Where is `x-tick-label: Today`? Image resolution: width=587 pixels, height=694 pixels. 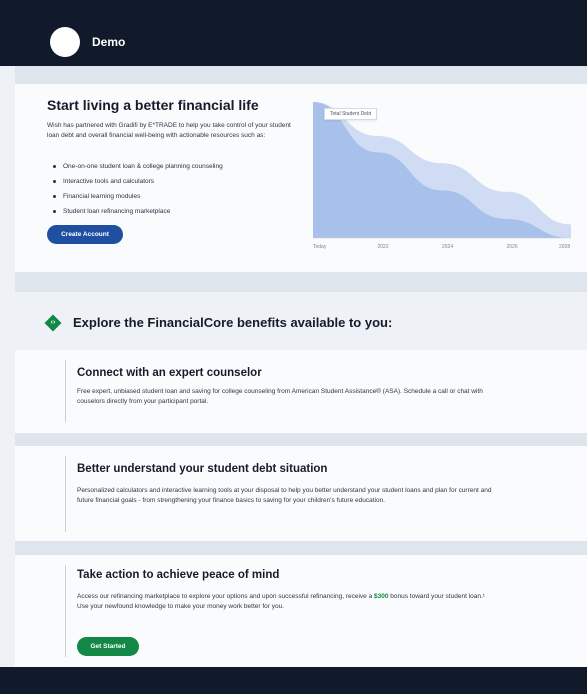 x-tick-label: Today is located at coordinates (320, 247).